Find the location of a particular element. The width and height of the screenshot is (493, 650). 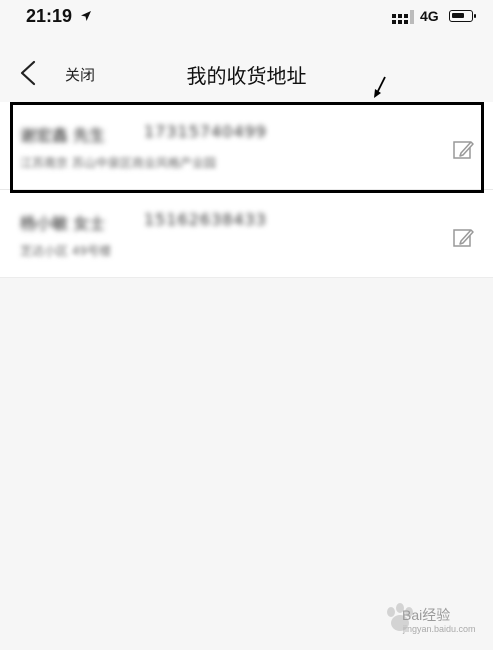

watermark-text: Bai经验 is located at coordinates (426, 615).